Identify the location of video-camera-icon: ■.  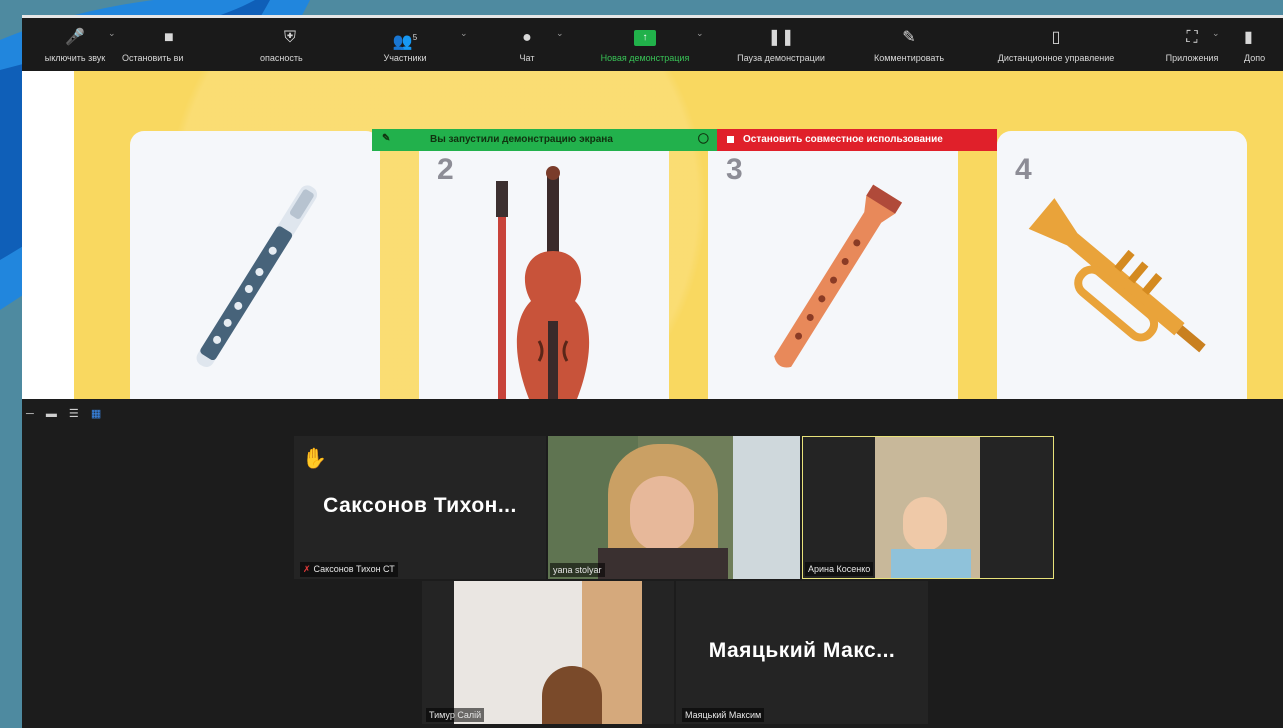
(169, 37).